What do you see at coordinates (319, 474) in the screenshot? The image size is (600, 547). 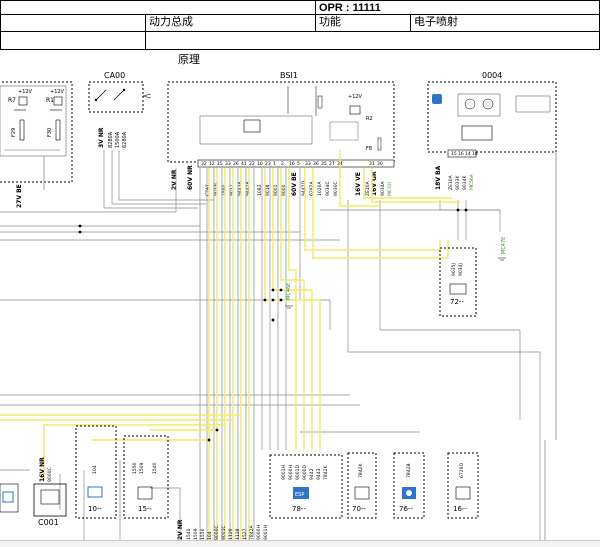 I see `svg-text: 9443` at bounding box center [319, 474].